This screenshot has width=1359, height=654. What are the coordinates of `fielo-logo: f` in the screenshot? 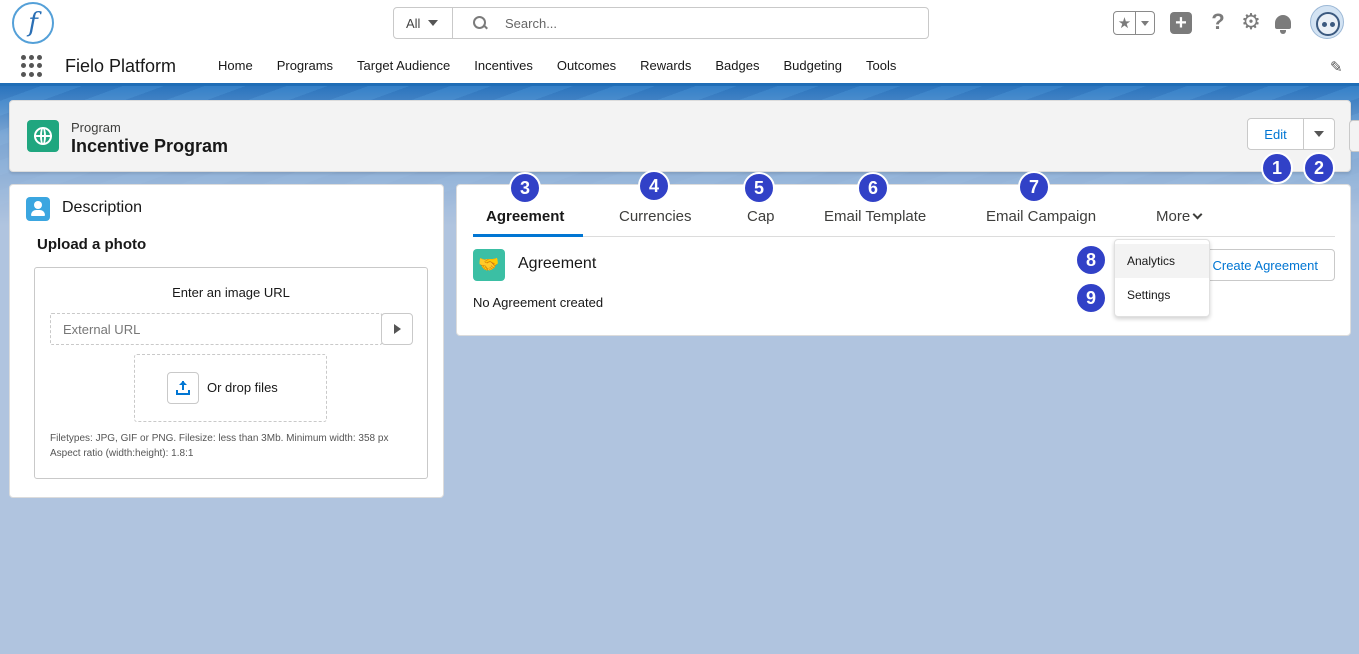 It's located at (33, 23).